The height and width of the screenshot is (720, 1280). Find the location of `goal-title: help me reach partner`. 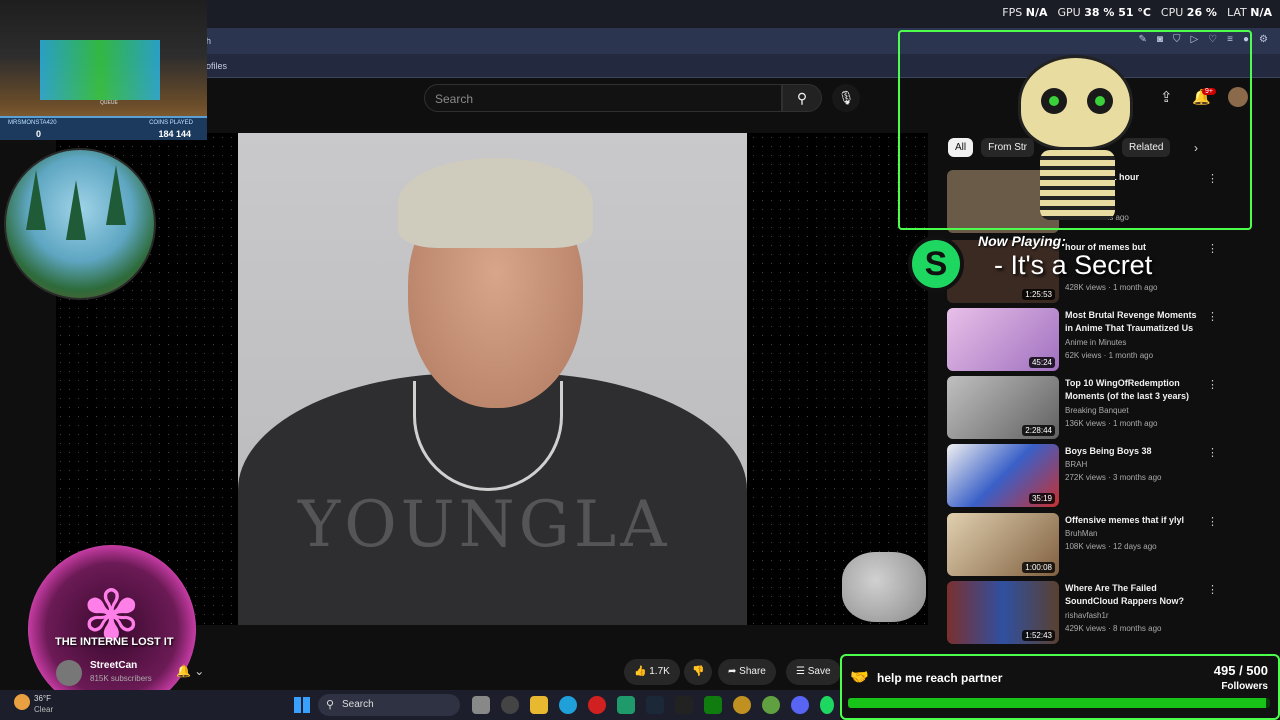

goal-title: help me reach partner is located at coordinates (940, 678).